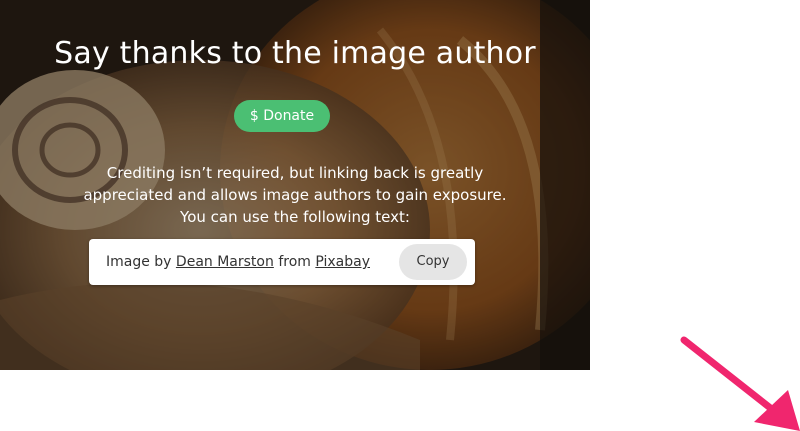 This screenshot has height=431, width=800. What do you see at coordinates (433, 262) in the screenshot?
I see `copy-button: Copy` at bounding box center [433, 262].